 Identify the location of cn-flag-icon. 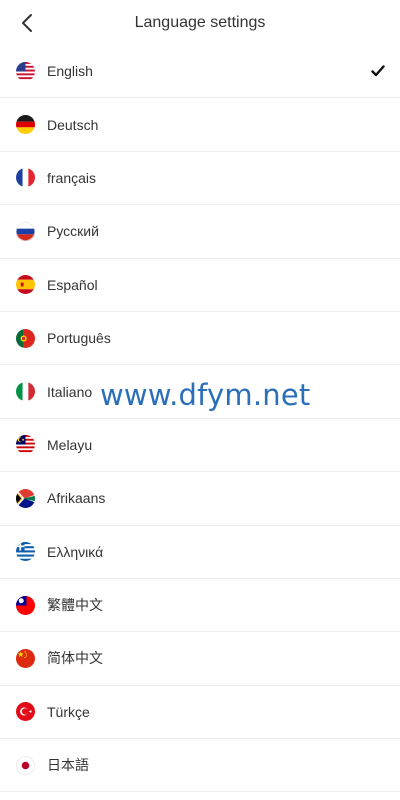
(25, 658).